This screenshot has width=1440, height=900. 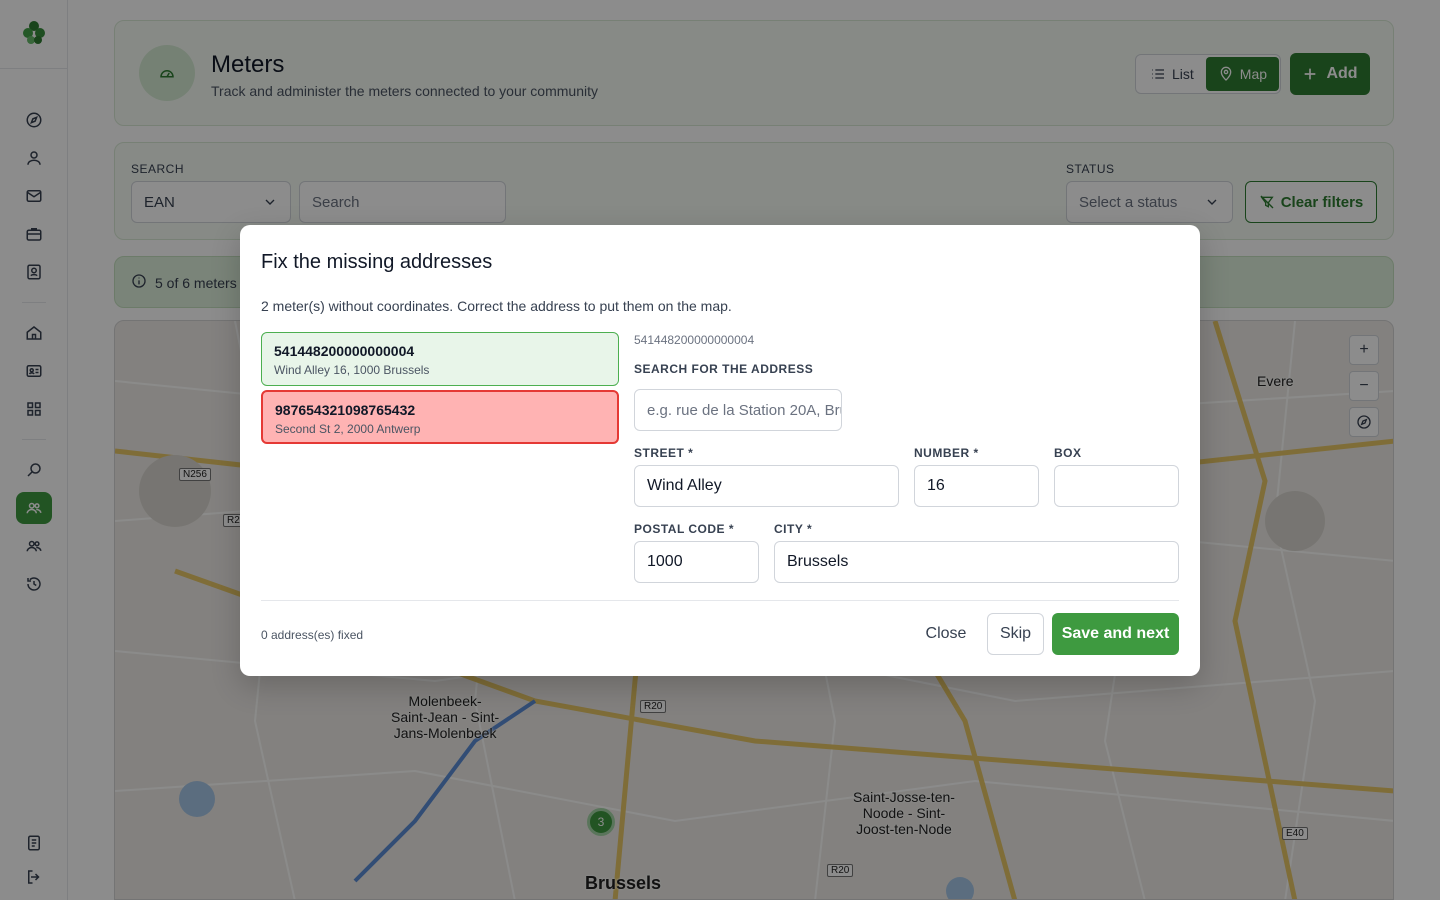 What do you see at coordinates (766, 486) in the screenshot?
I see `street-input: Wind Alley` at bounding box center [766, 486].